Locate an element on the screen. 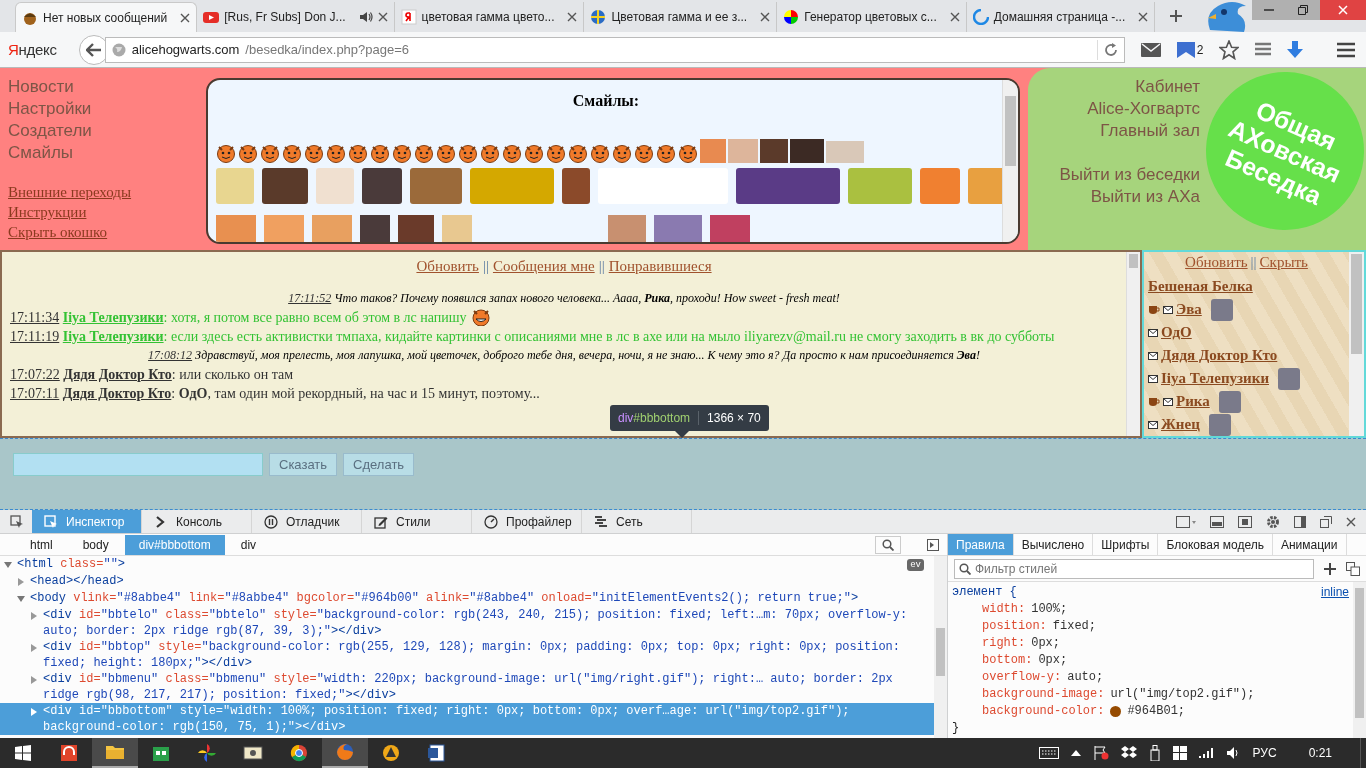 This screenshot has width=1366, height=768. windows-icon is located at coordinates (1179, 753).